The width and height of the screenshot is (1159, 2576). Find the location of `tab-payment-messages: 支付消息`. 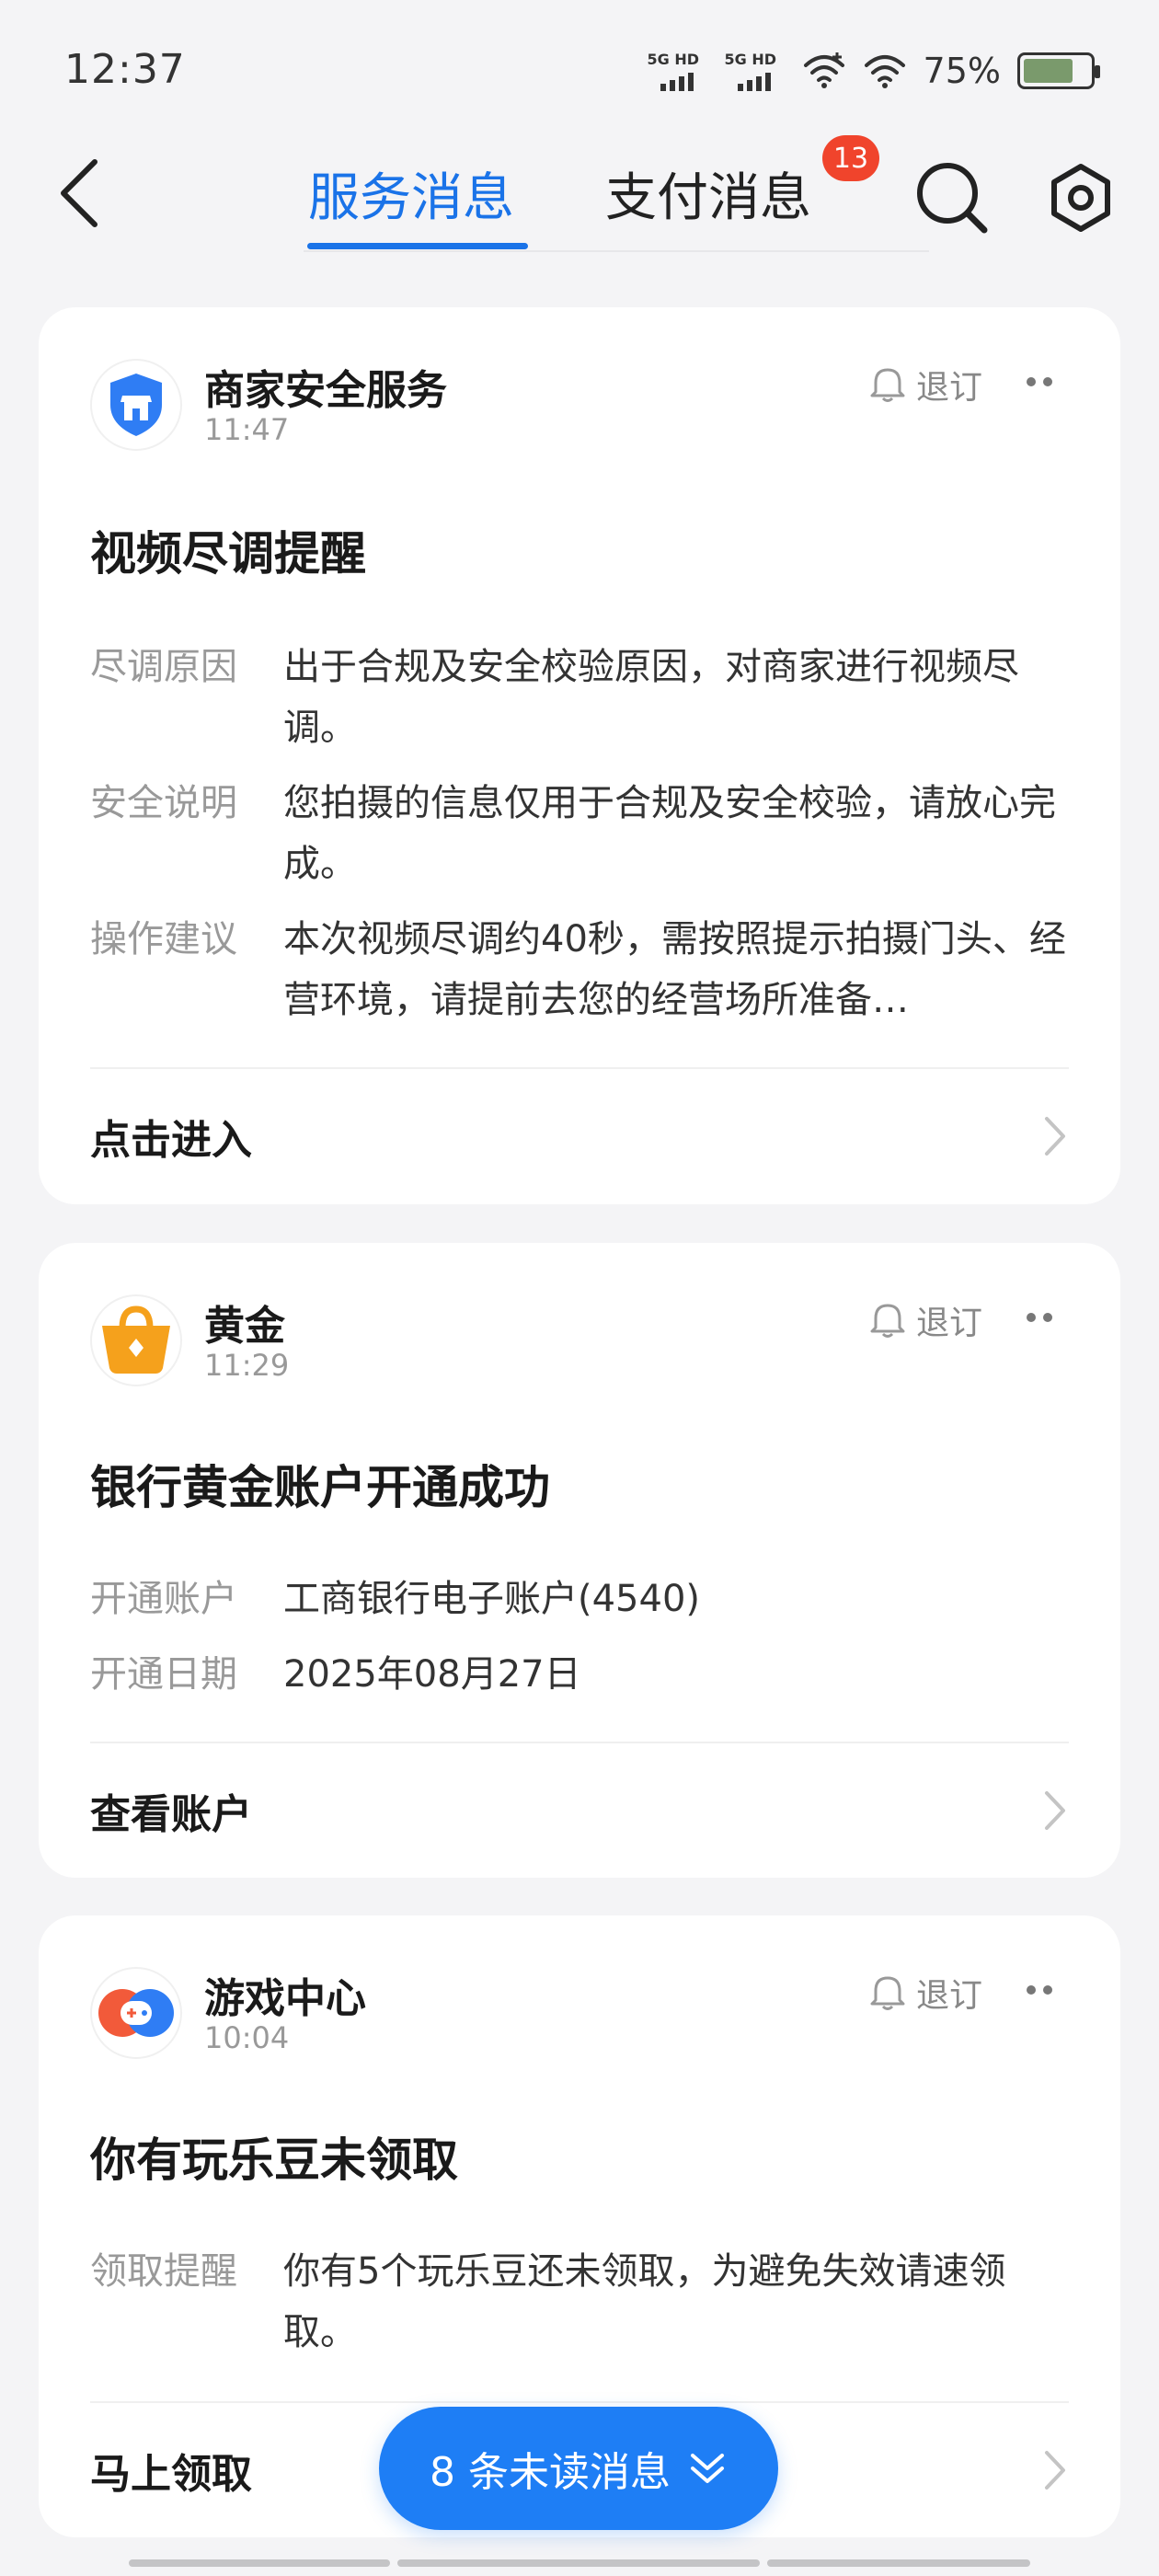

tab-payment-messages: 支付消息 is located at coordinates (708, 193).